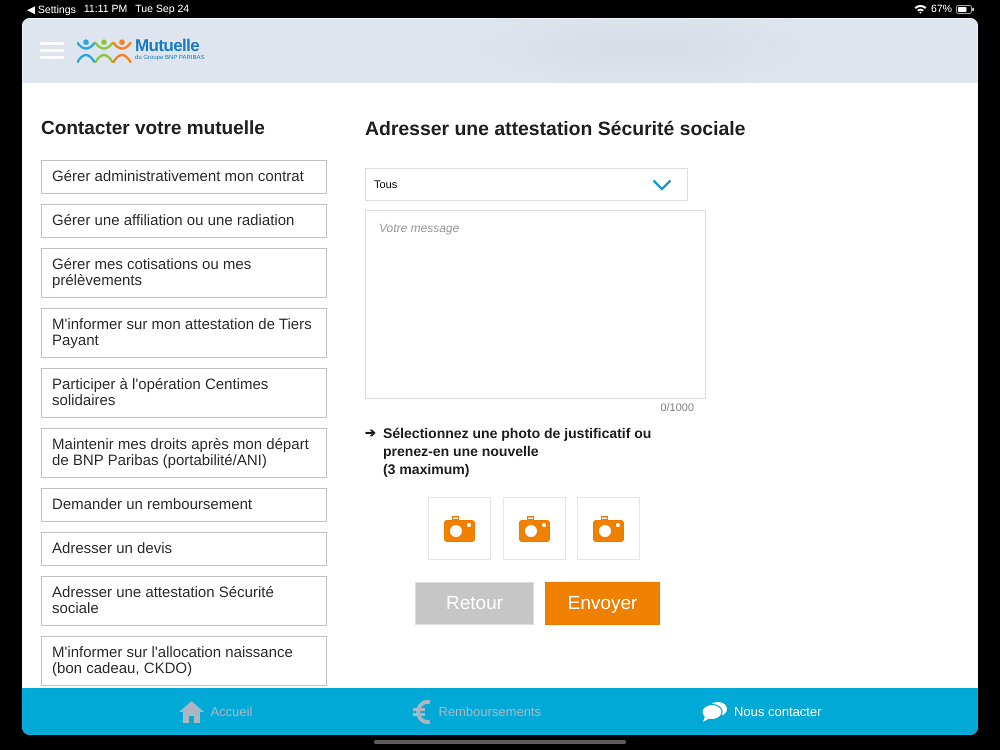 The width and height of the screenshot is (1000, 750). Describe the element at coordinates (184, 177) in the screenshot. I see `contact-topic-item: Gérer administrativement mon contrat` at that location.